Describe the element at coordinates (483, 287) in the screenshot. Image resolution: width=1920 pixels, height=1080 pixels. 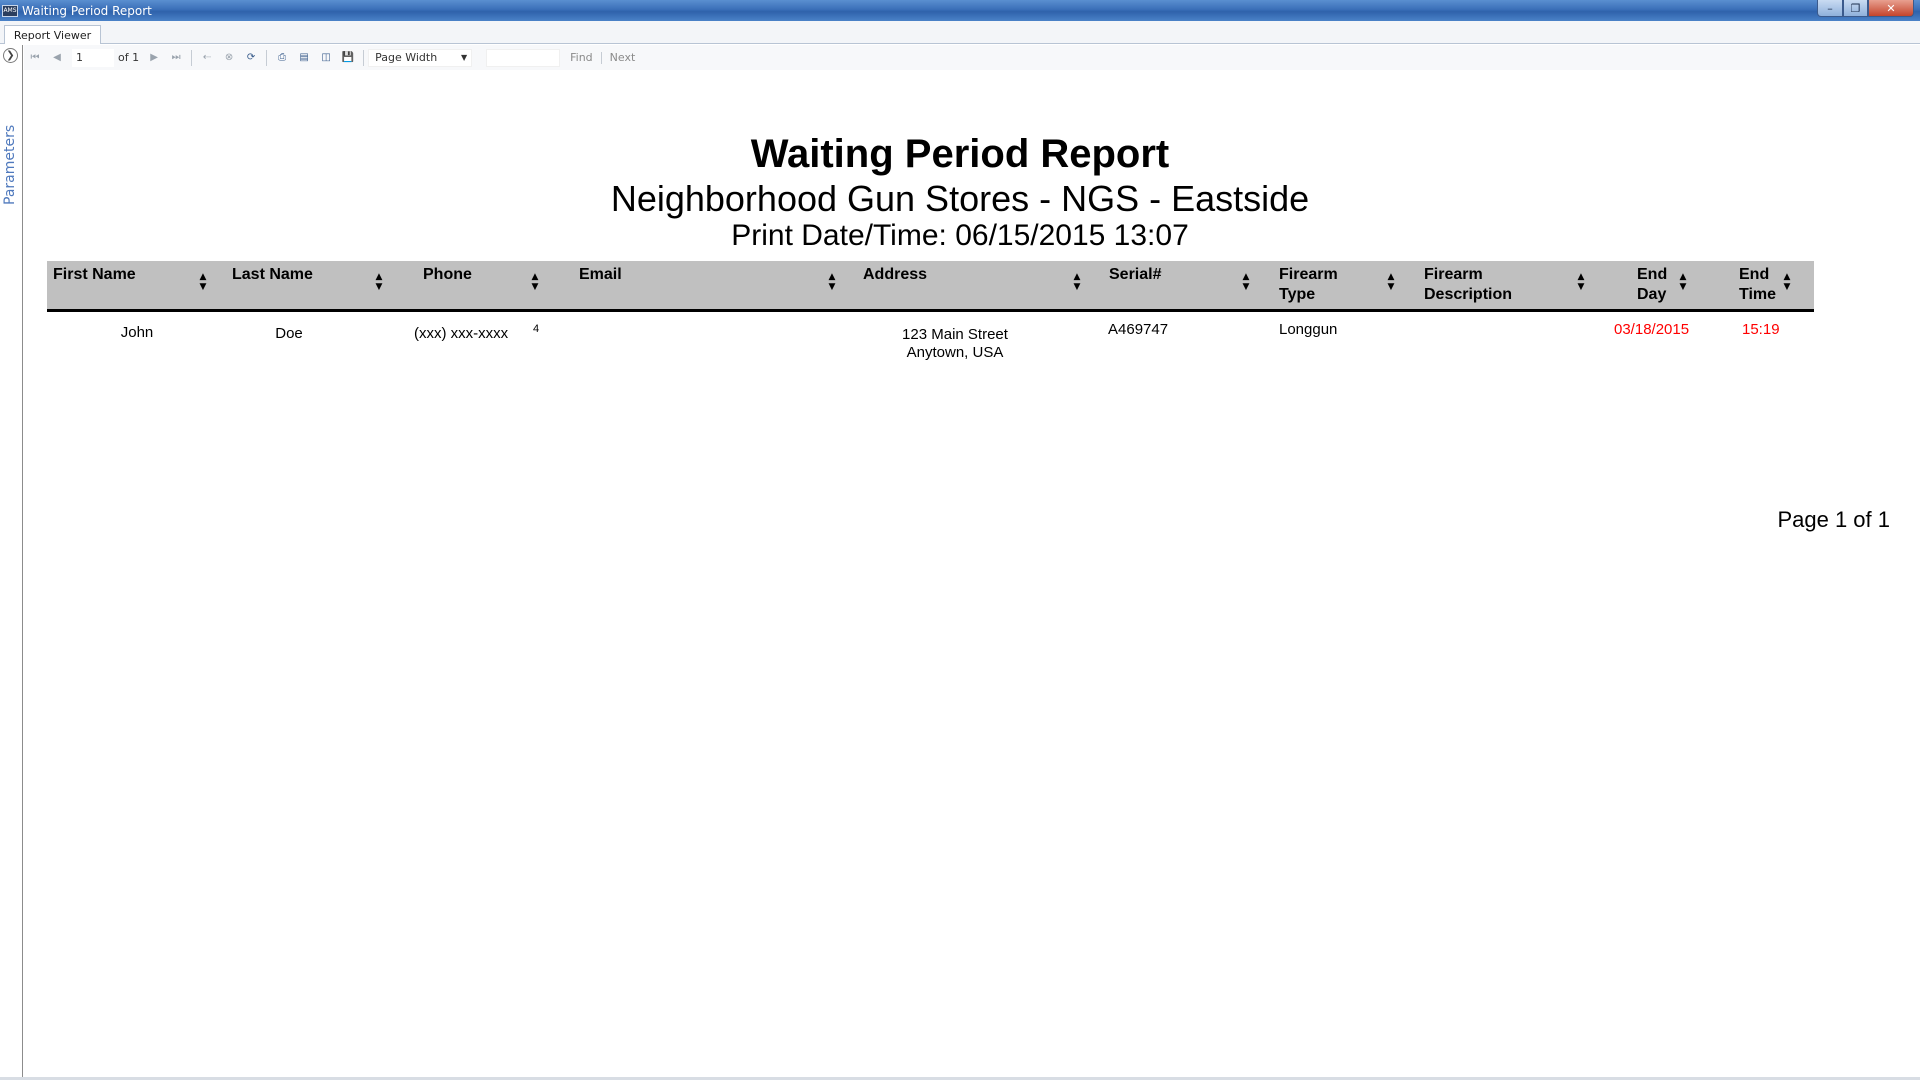
I see `column-header-phone: Phone` at that location.